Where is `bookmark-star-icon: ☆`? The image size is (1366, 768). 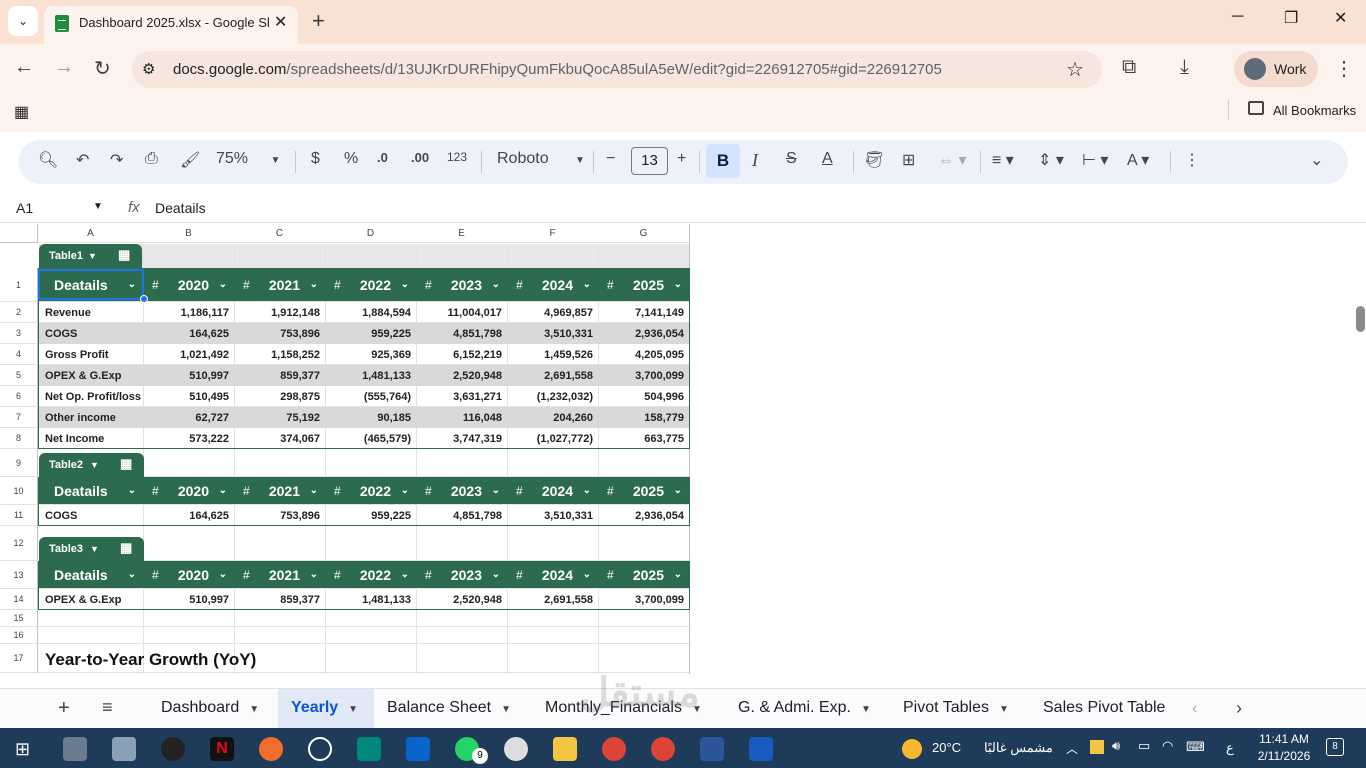 bookmark-star-icon: ☆ is located at coordinates (1075, 69).